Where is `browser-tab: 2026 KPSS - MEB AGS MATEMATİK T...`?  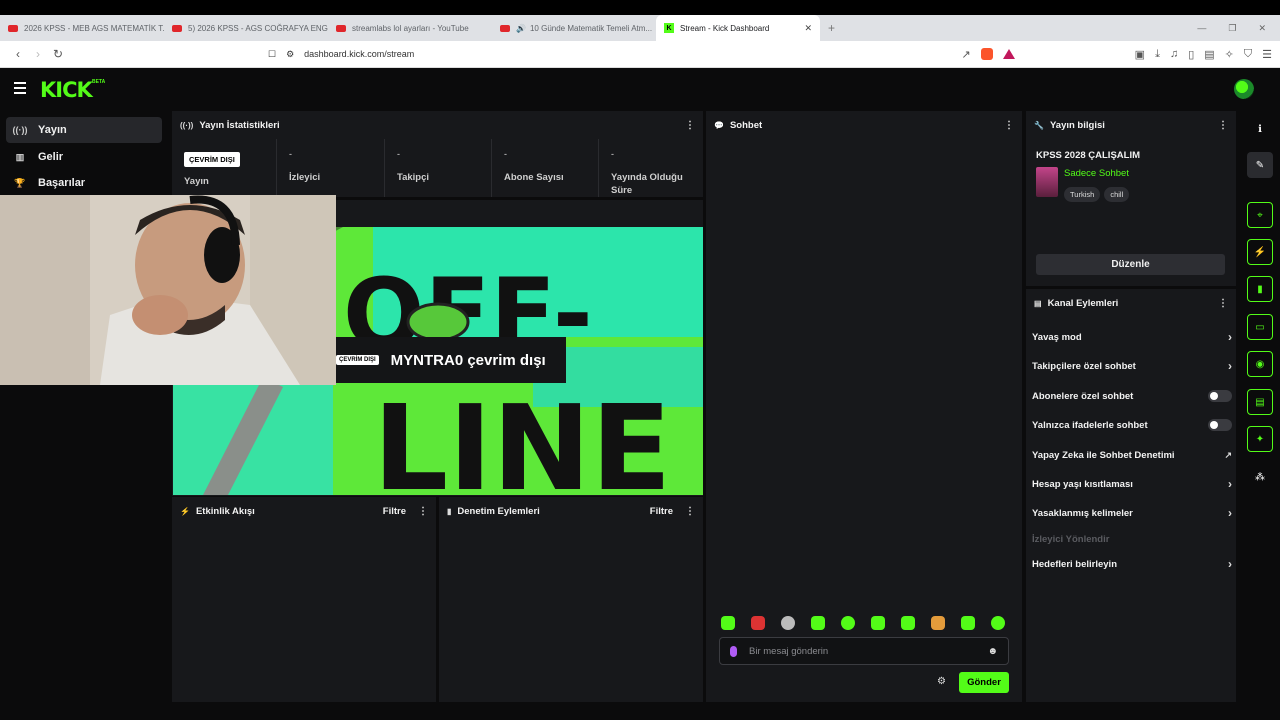
browser-tab: 2026 KPSS - MEB AGS MATEMATİK T... is located at coordinates (82, 28).